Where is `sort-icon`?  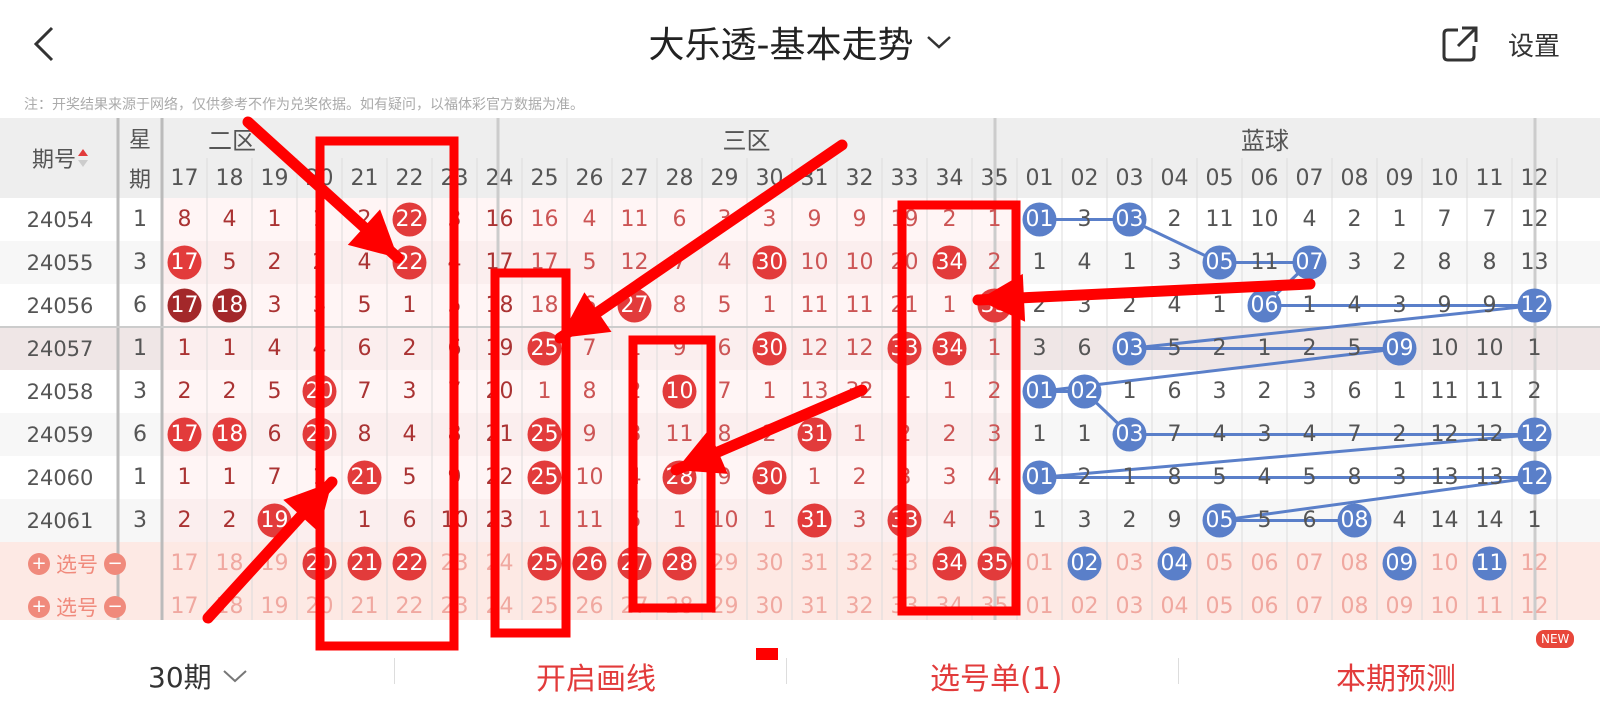
sort-icon is located at coordinates (83, 158).